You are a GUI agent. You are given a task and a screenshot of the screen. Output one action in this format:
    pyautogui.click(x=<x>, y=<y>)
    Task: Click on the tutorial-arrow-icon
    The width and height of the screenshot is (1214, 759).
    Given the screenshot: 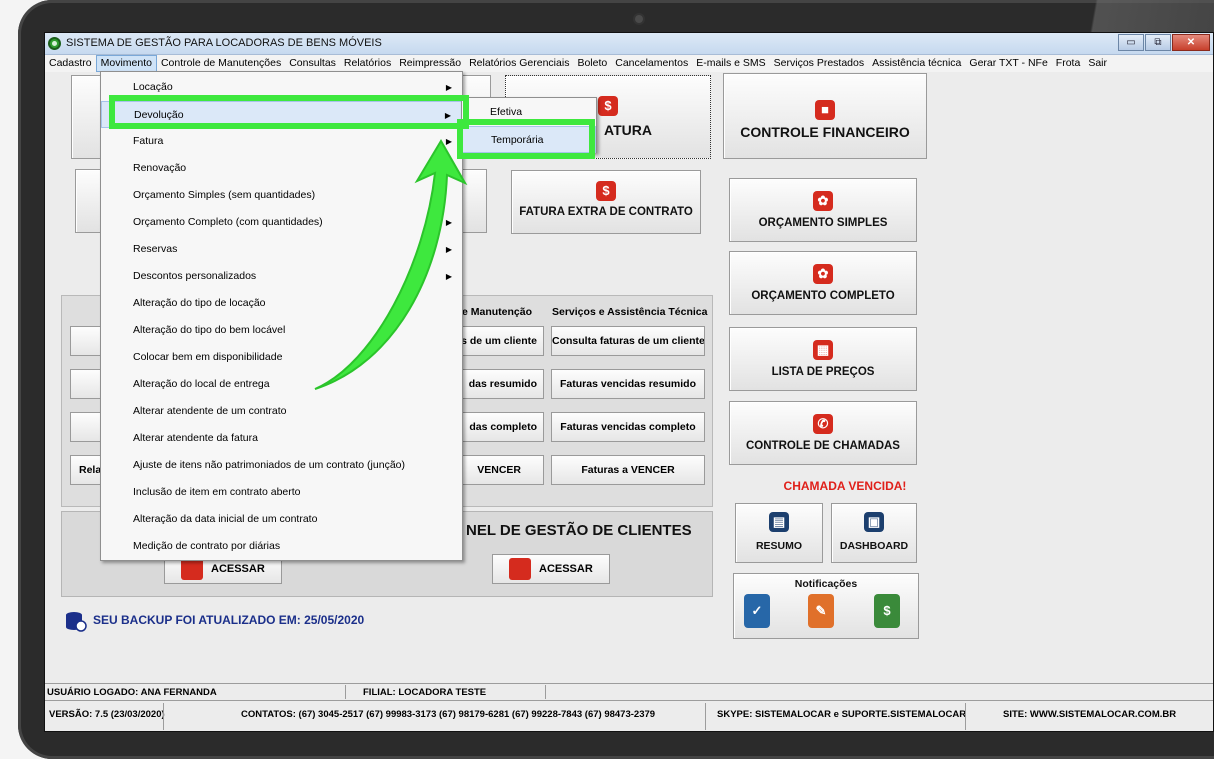 What is the action you would take?
    pyautogui.click(x=391, y=264)
    